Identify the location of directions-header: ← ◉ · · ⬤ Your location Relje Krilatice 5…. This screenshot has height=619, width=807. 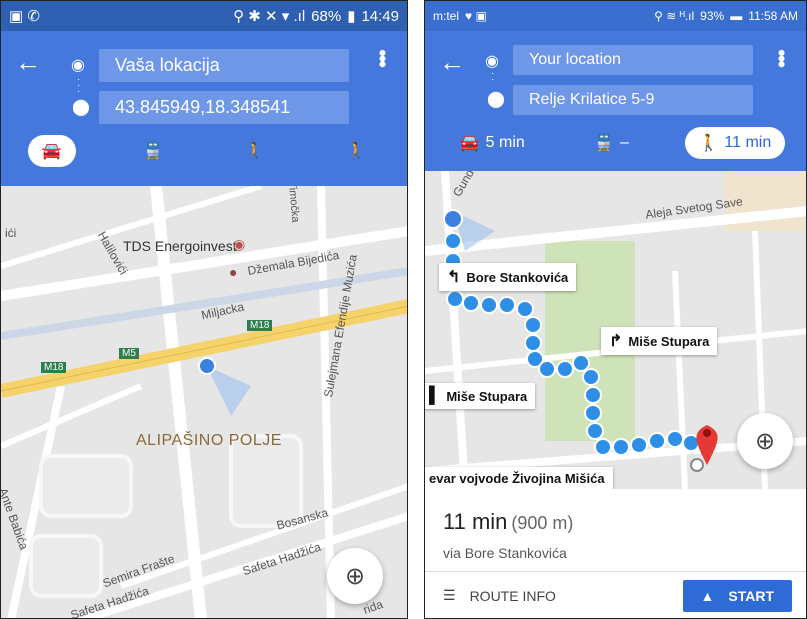
(615, 101).